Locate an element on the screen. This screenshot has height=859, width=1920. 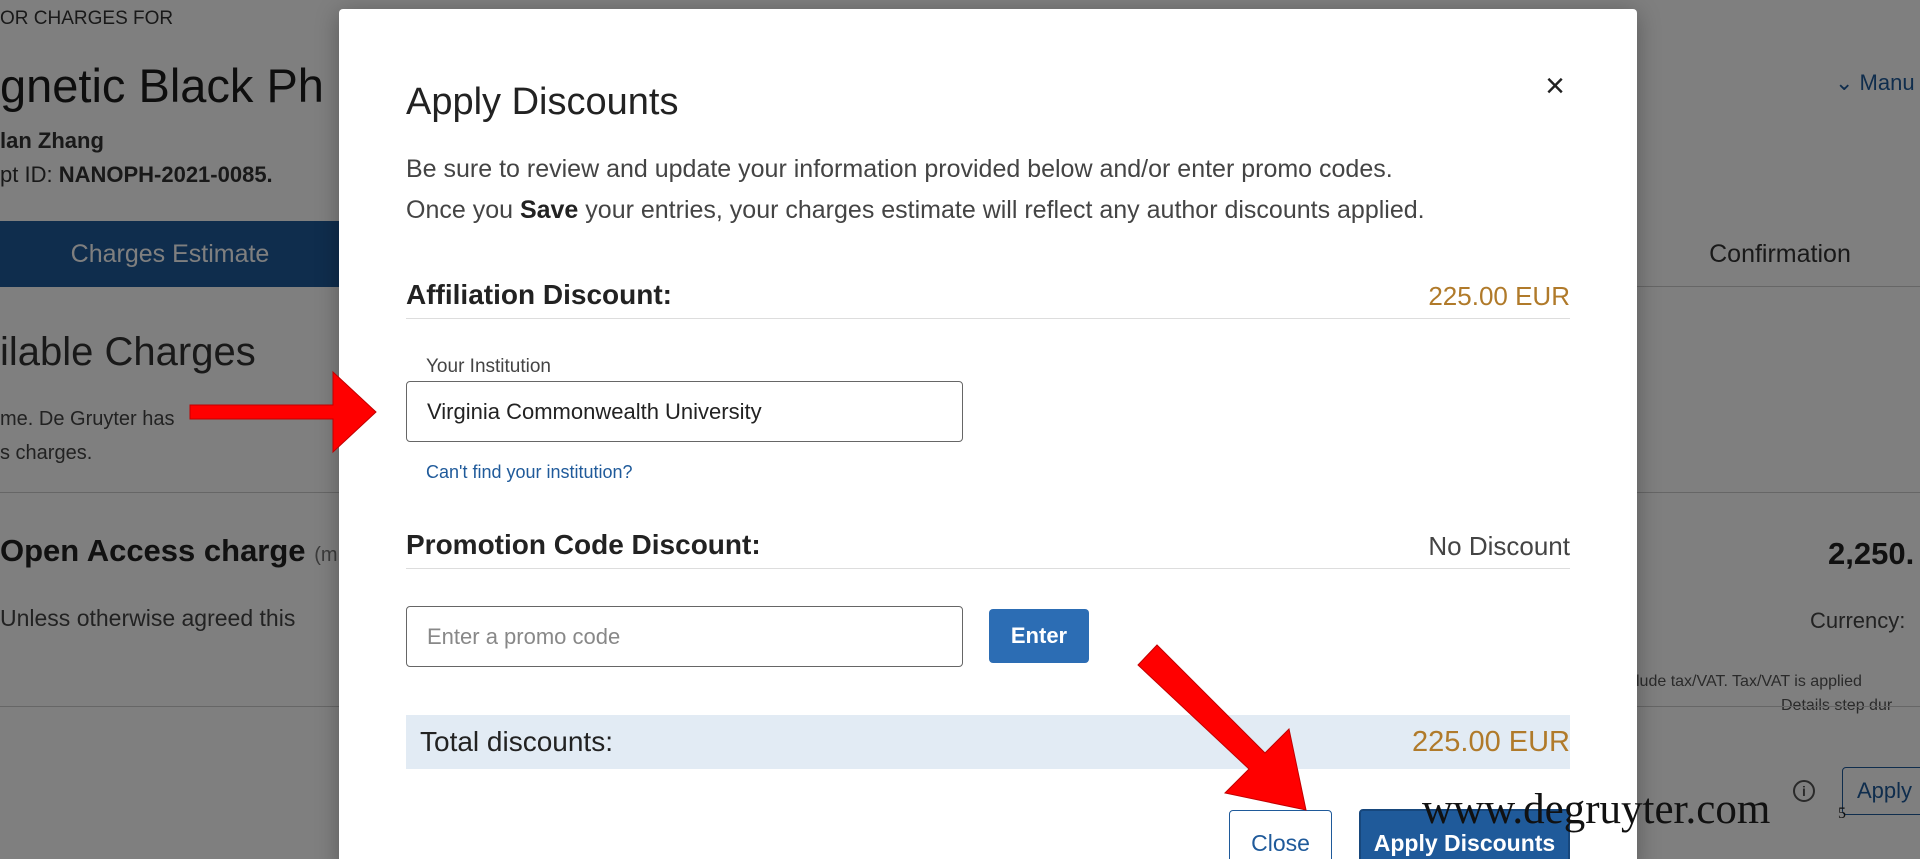
promo-discount-value: No Discount is located at coordinates (1499, 546).